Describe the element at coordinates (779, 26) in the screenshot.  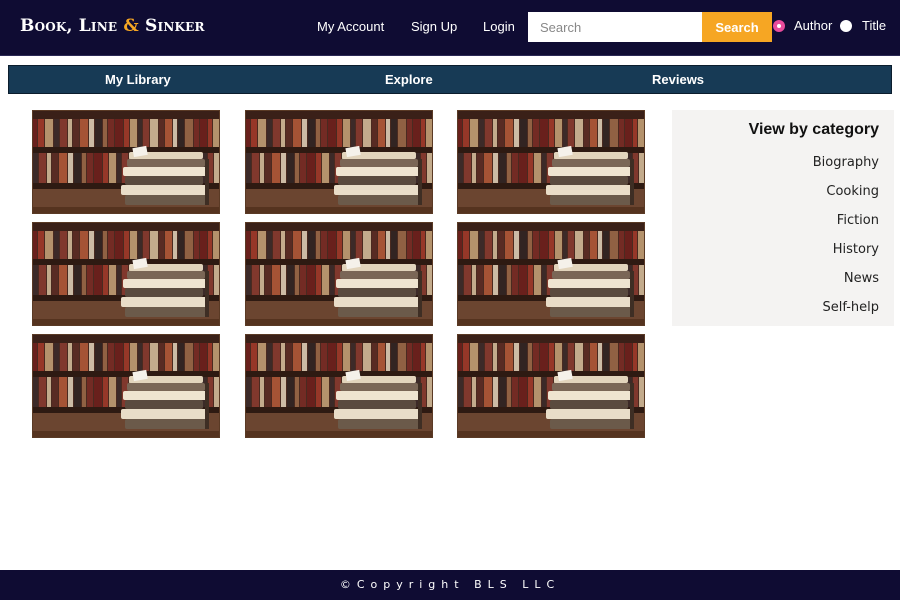
I see `search-by-author-radio` at that location.